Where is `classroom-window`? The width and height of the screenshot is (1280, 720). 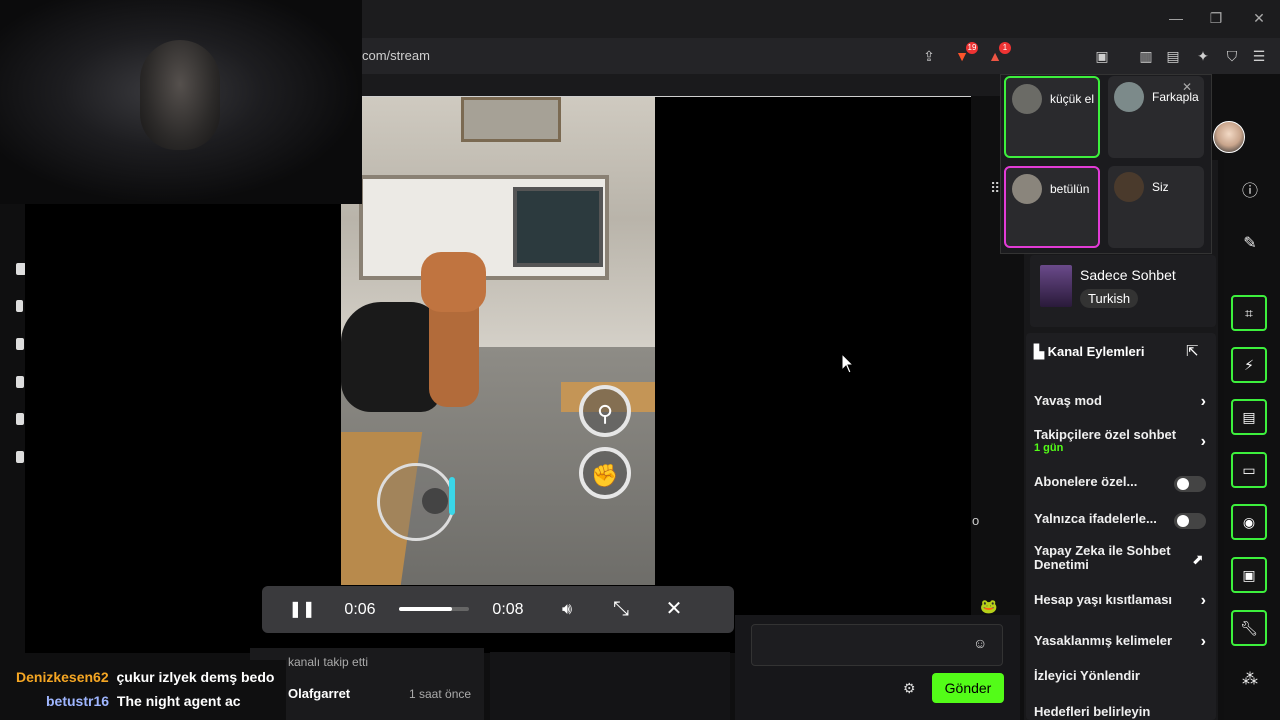
classroom-window is located at coordinates (558, 227).